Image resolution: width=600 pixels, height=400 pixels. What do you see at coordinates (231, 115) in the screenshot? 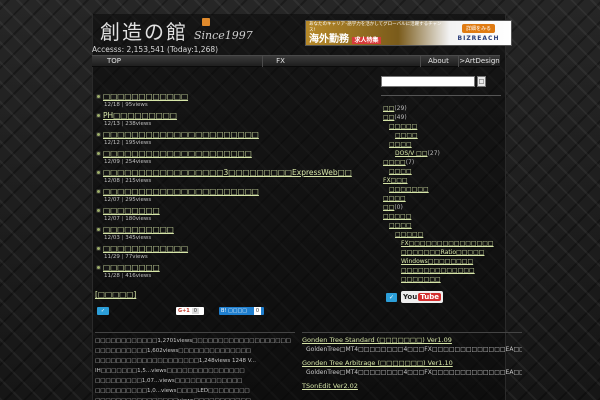
I see `post-title-row: PH□□□□□□□□□` at bounding box center [231, 115].